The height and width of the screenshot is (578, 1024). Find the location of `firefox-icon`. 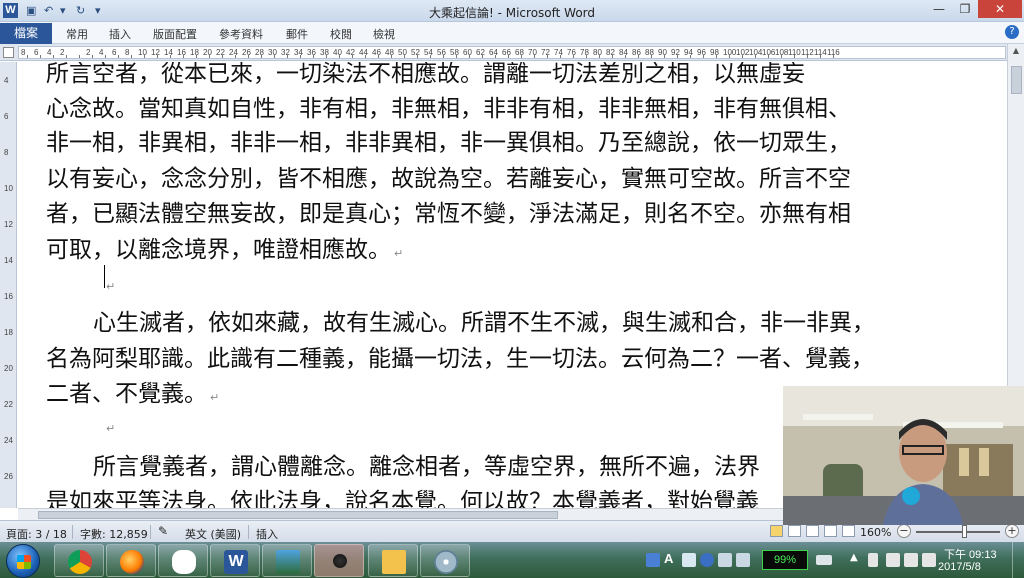

firefox-icon is located at coordinates (131, 560).